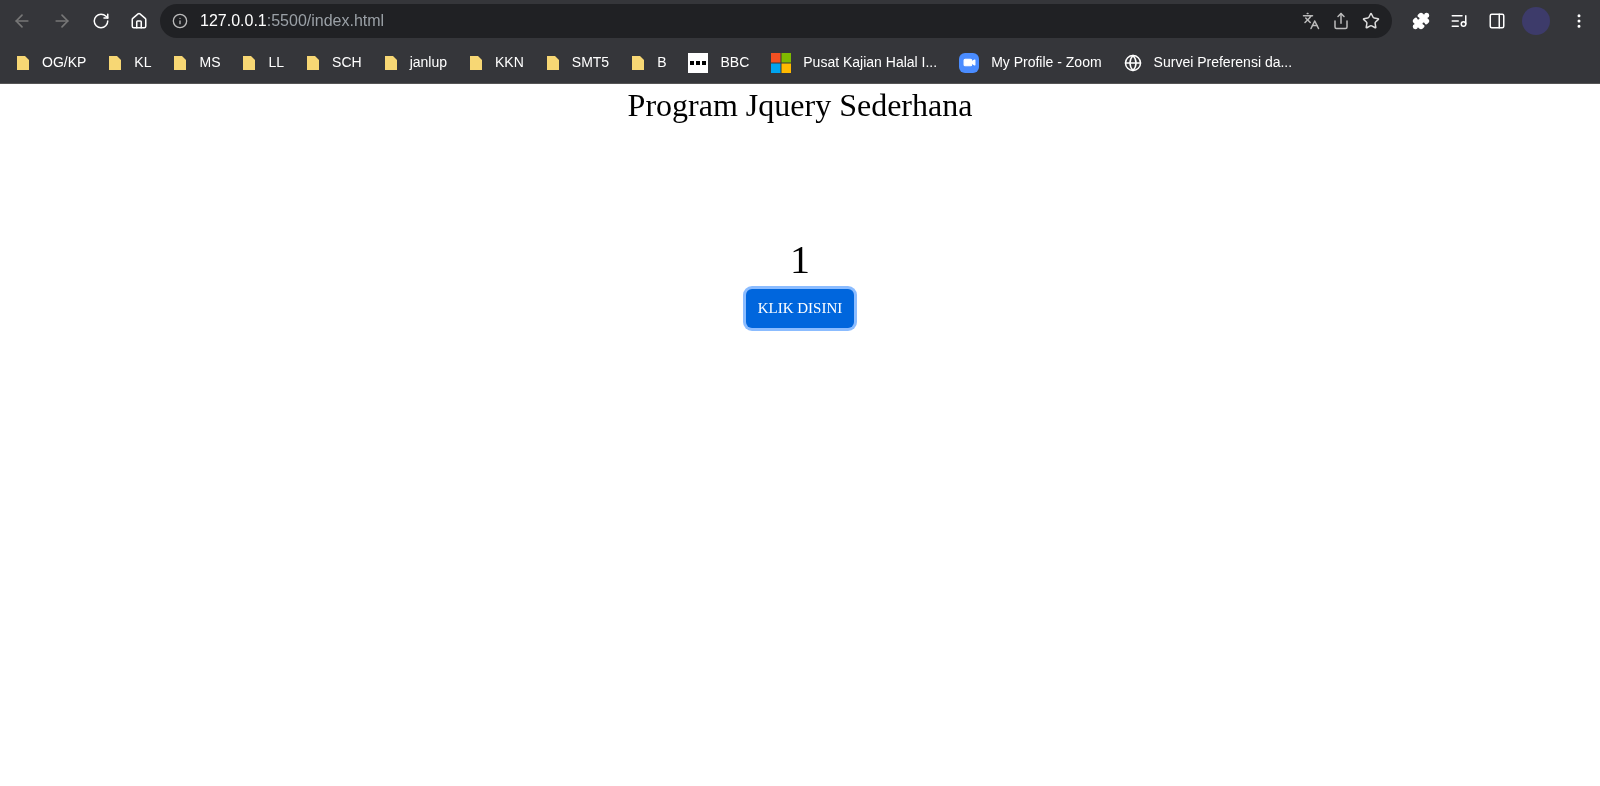 Image resolution: width=1600 pixels, height=786 pixels. Describe the element at coordinates (347, 62) in the screenshot. I see `bookmark-link: SCH` at that location.